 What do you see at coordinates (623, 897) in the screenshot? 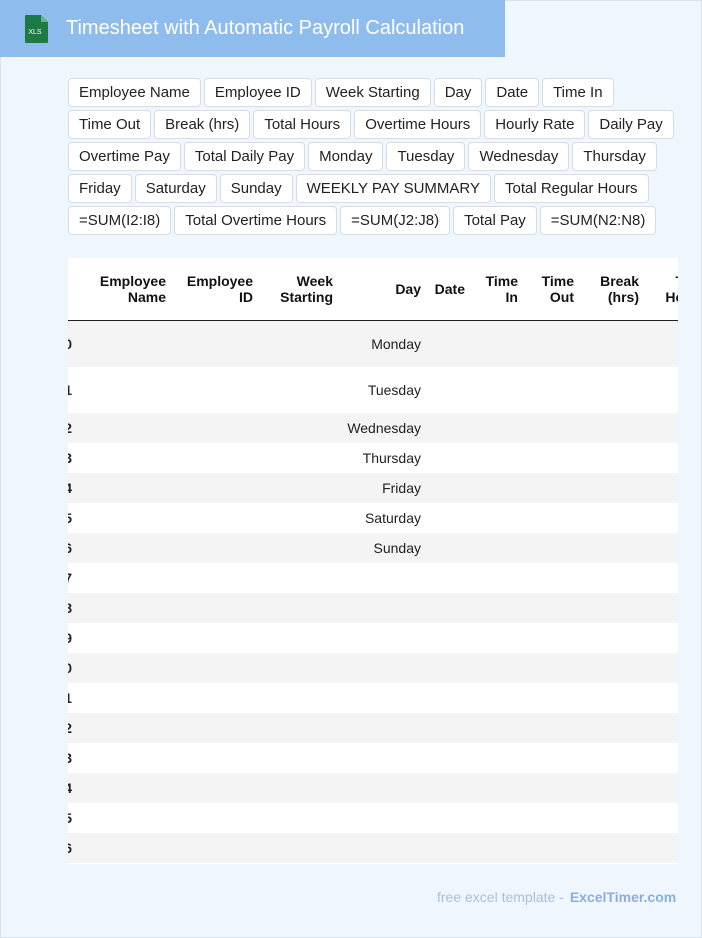
I see `footer-brand-link: ExcelTimer.com` at bounding box center [623, 897].